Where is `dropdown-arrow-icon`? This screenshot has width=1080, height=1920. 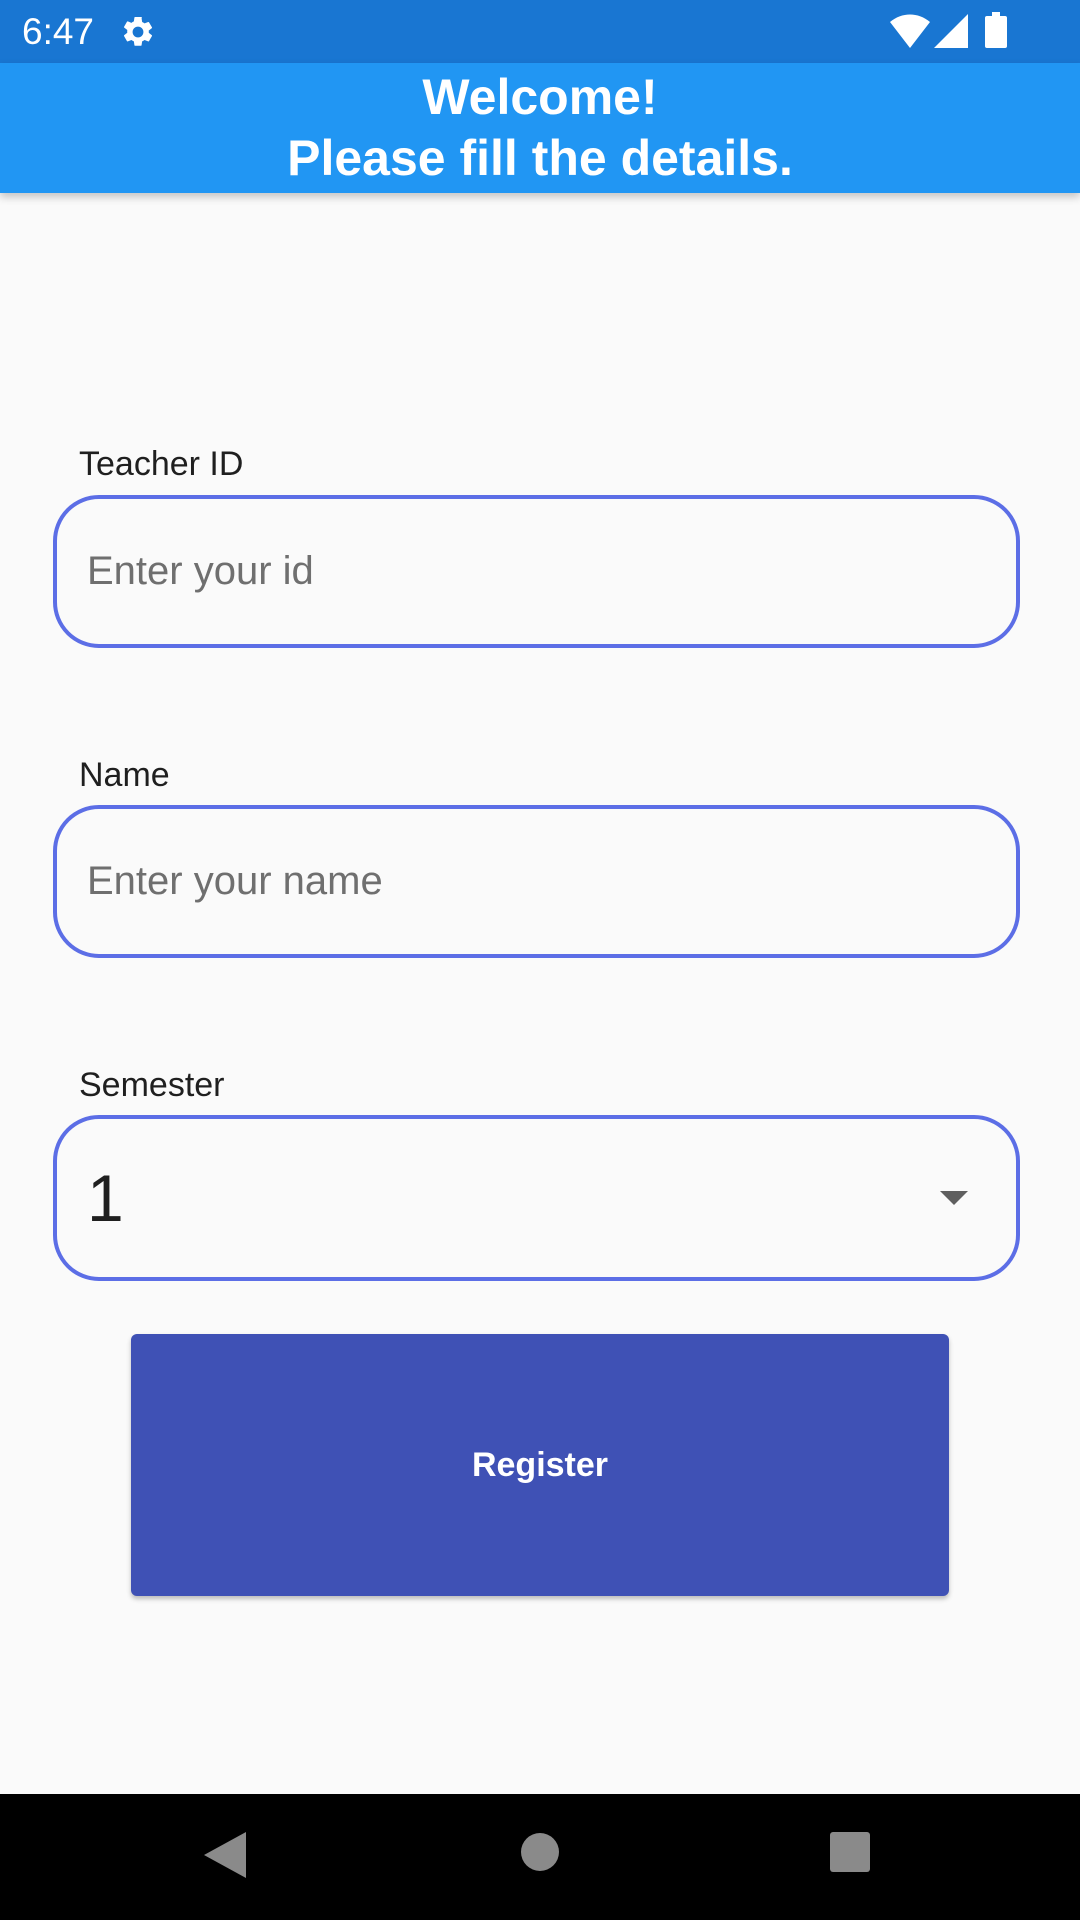 dropdown-arrow-icon is located at coordinates (954, 1198).